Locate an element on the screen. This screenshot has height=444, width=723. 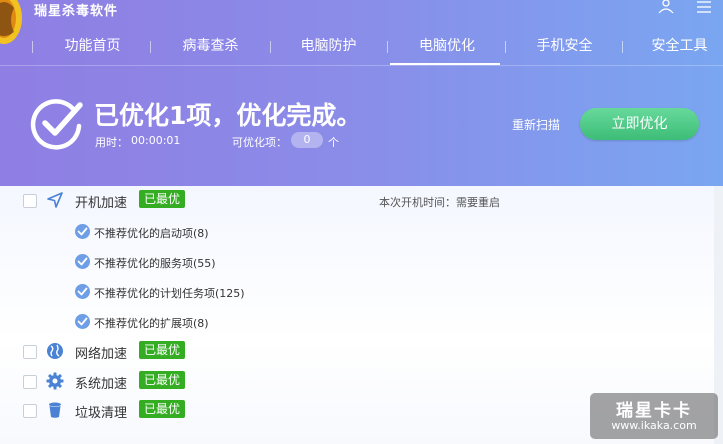
optimizable-unit: 个 is located at coordinates (333, 142).